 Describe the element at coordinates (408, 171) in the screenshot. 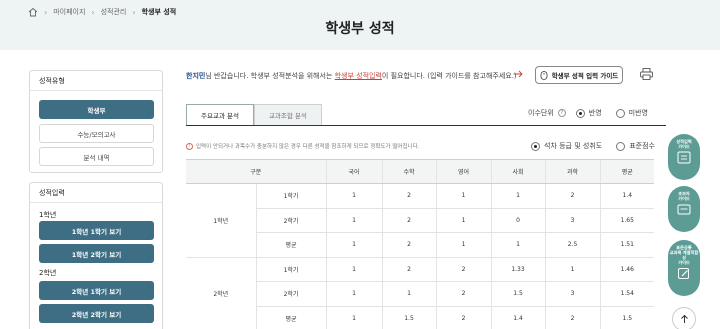

I see `column-header: 수학` at that location.